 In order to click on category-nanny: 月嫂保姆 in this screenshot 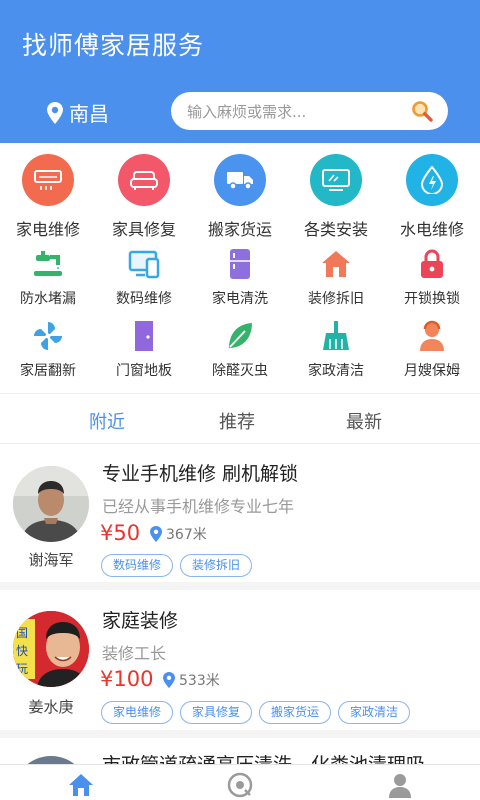, I will do `click(432, 349)`.